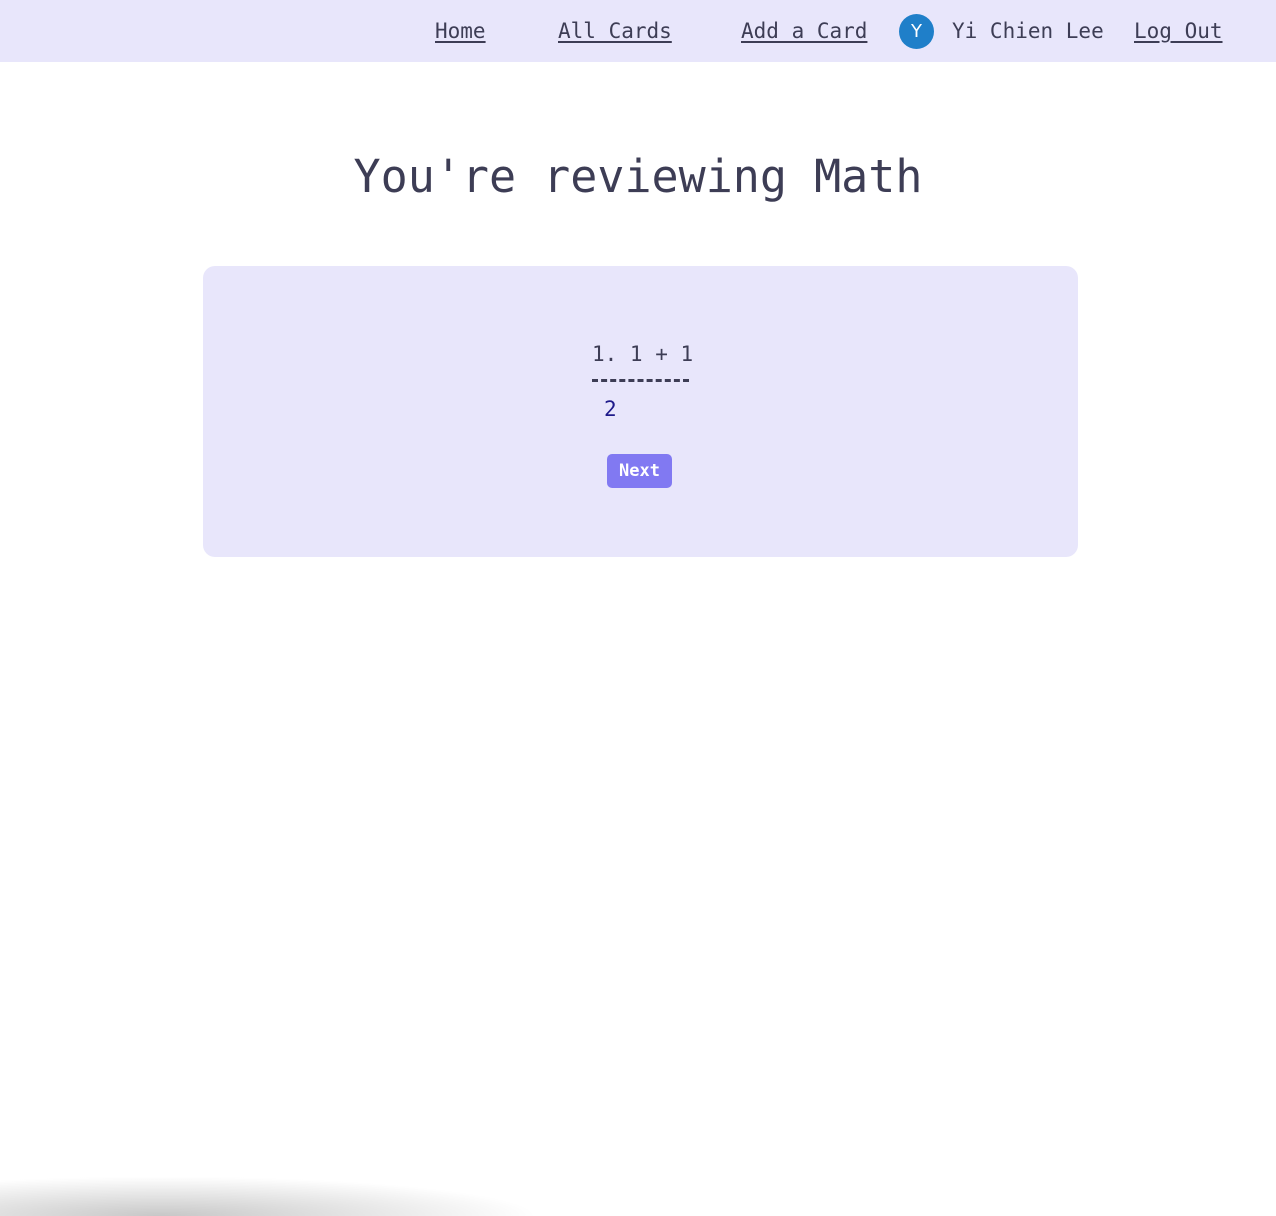 This screenshot has width=1276, height=1216. What do you see at coordinates (640, 380) in the screenshot?
I see `question-answer-divider` at bounding box center [640, 380].